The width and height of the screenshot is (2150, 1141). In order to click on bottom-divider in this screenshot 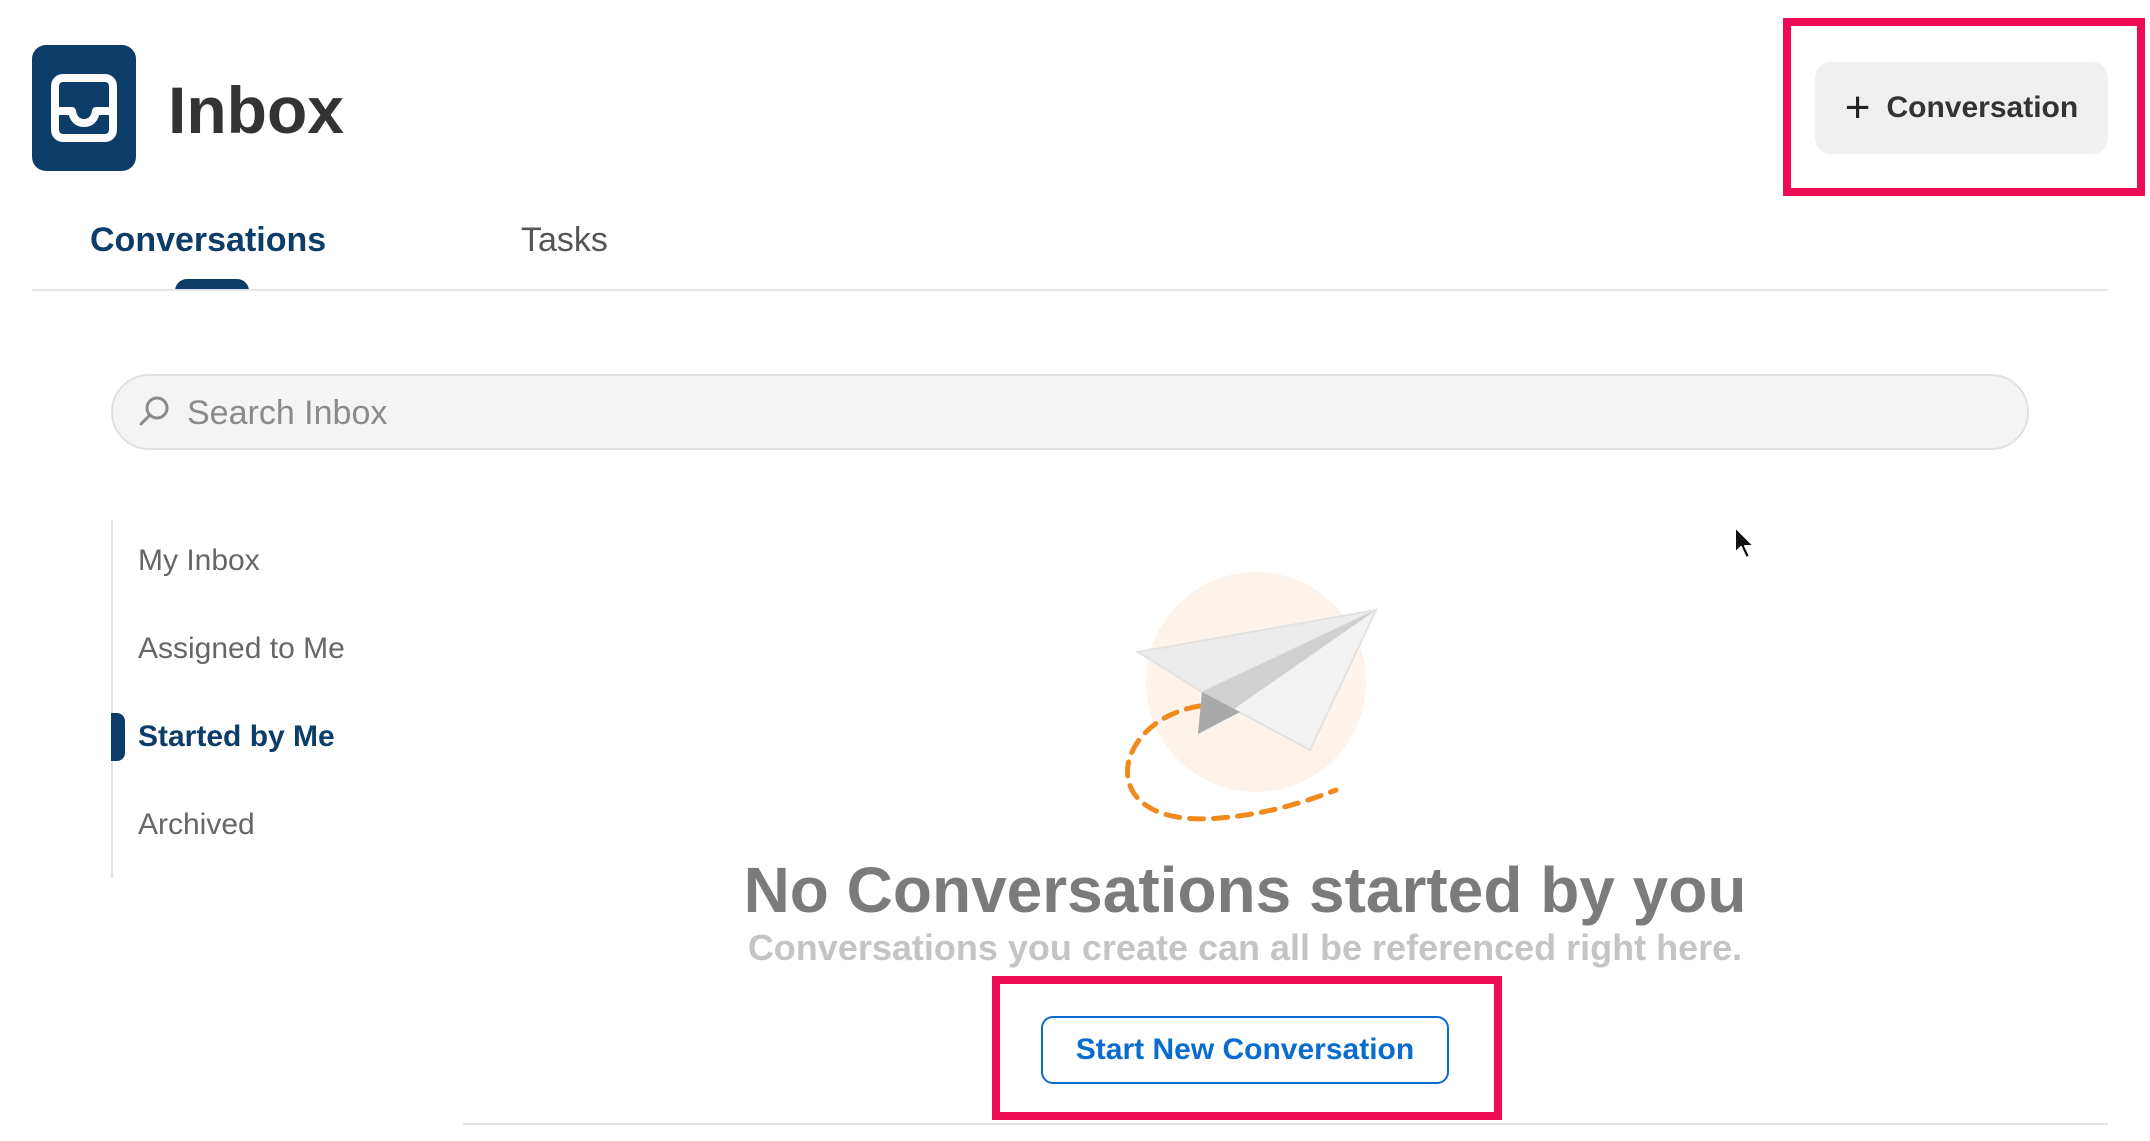, I will do `click(1285, 1124)`.